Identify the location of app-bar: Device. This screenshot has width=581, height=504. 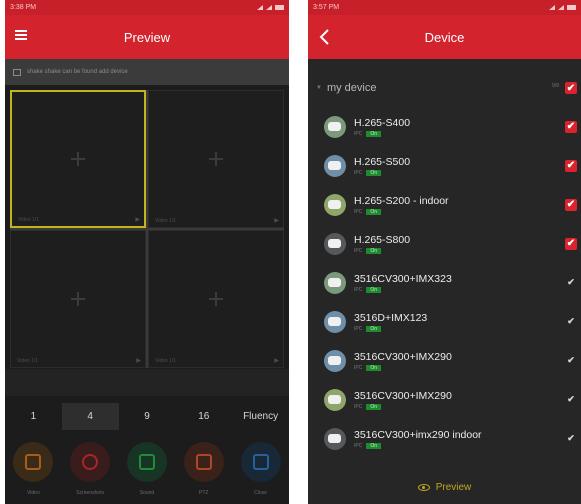
(444, 37).